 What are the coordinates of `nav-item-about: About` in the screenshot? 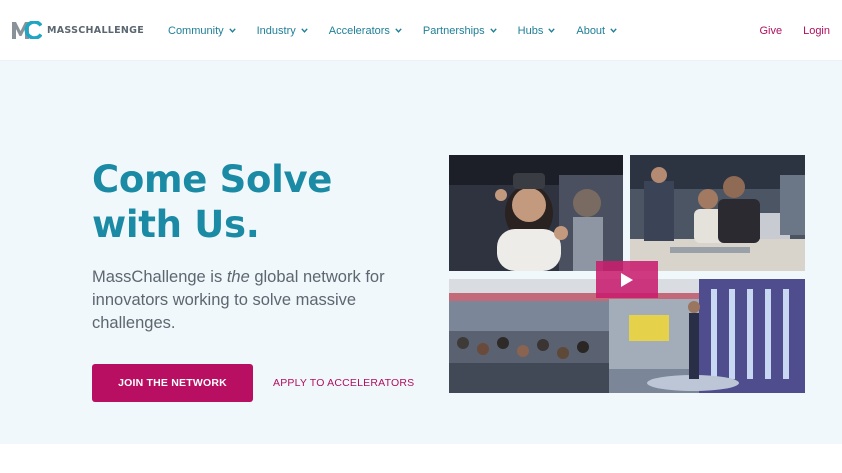 It's located at (596, 31).